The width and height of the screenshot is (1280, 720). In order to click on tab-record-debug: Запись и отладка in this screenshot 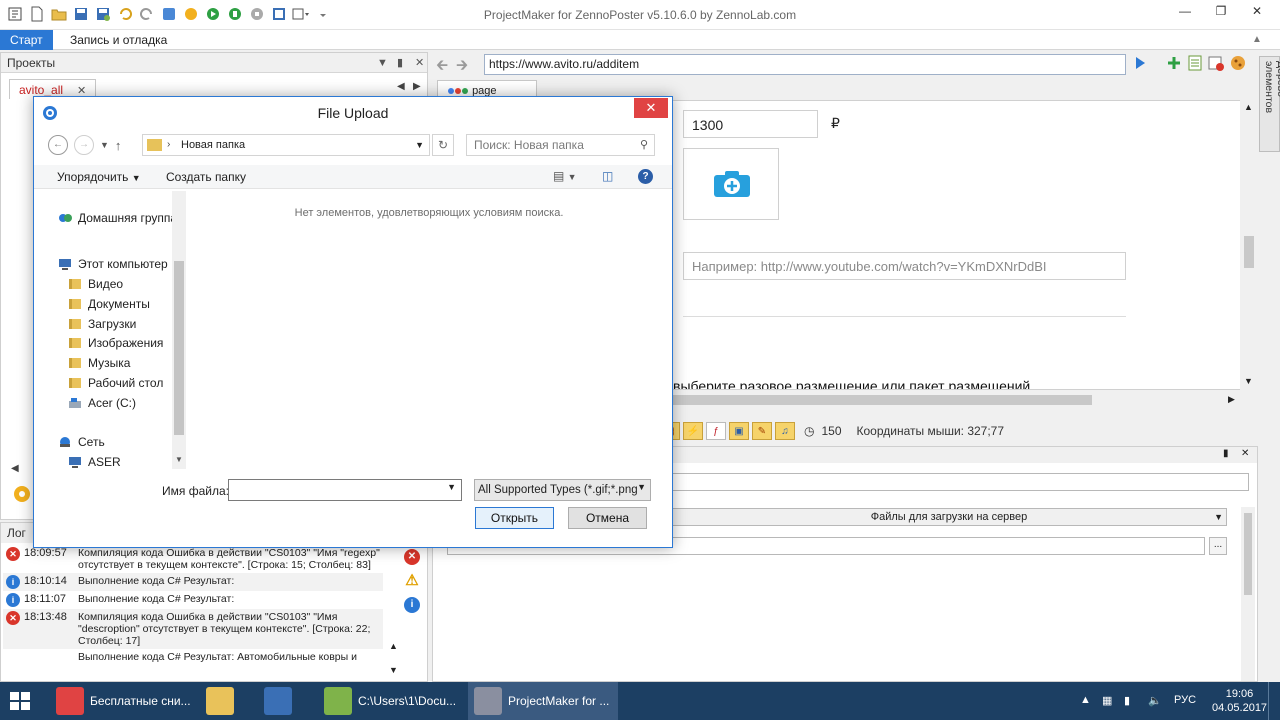, I will do `click(118, 40)`.